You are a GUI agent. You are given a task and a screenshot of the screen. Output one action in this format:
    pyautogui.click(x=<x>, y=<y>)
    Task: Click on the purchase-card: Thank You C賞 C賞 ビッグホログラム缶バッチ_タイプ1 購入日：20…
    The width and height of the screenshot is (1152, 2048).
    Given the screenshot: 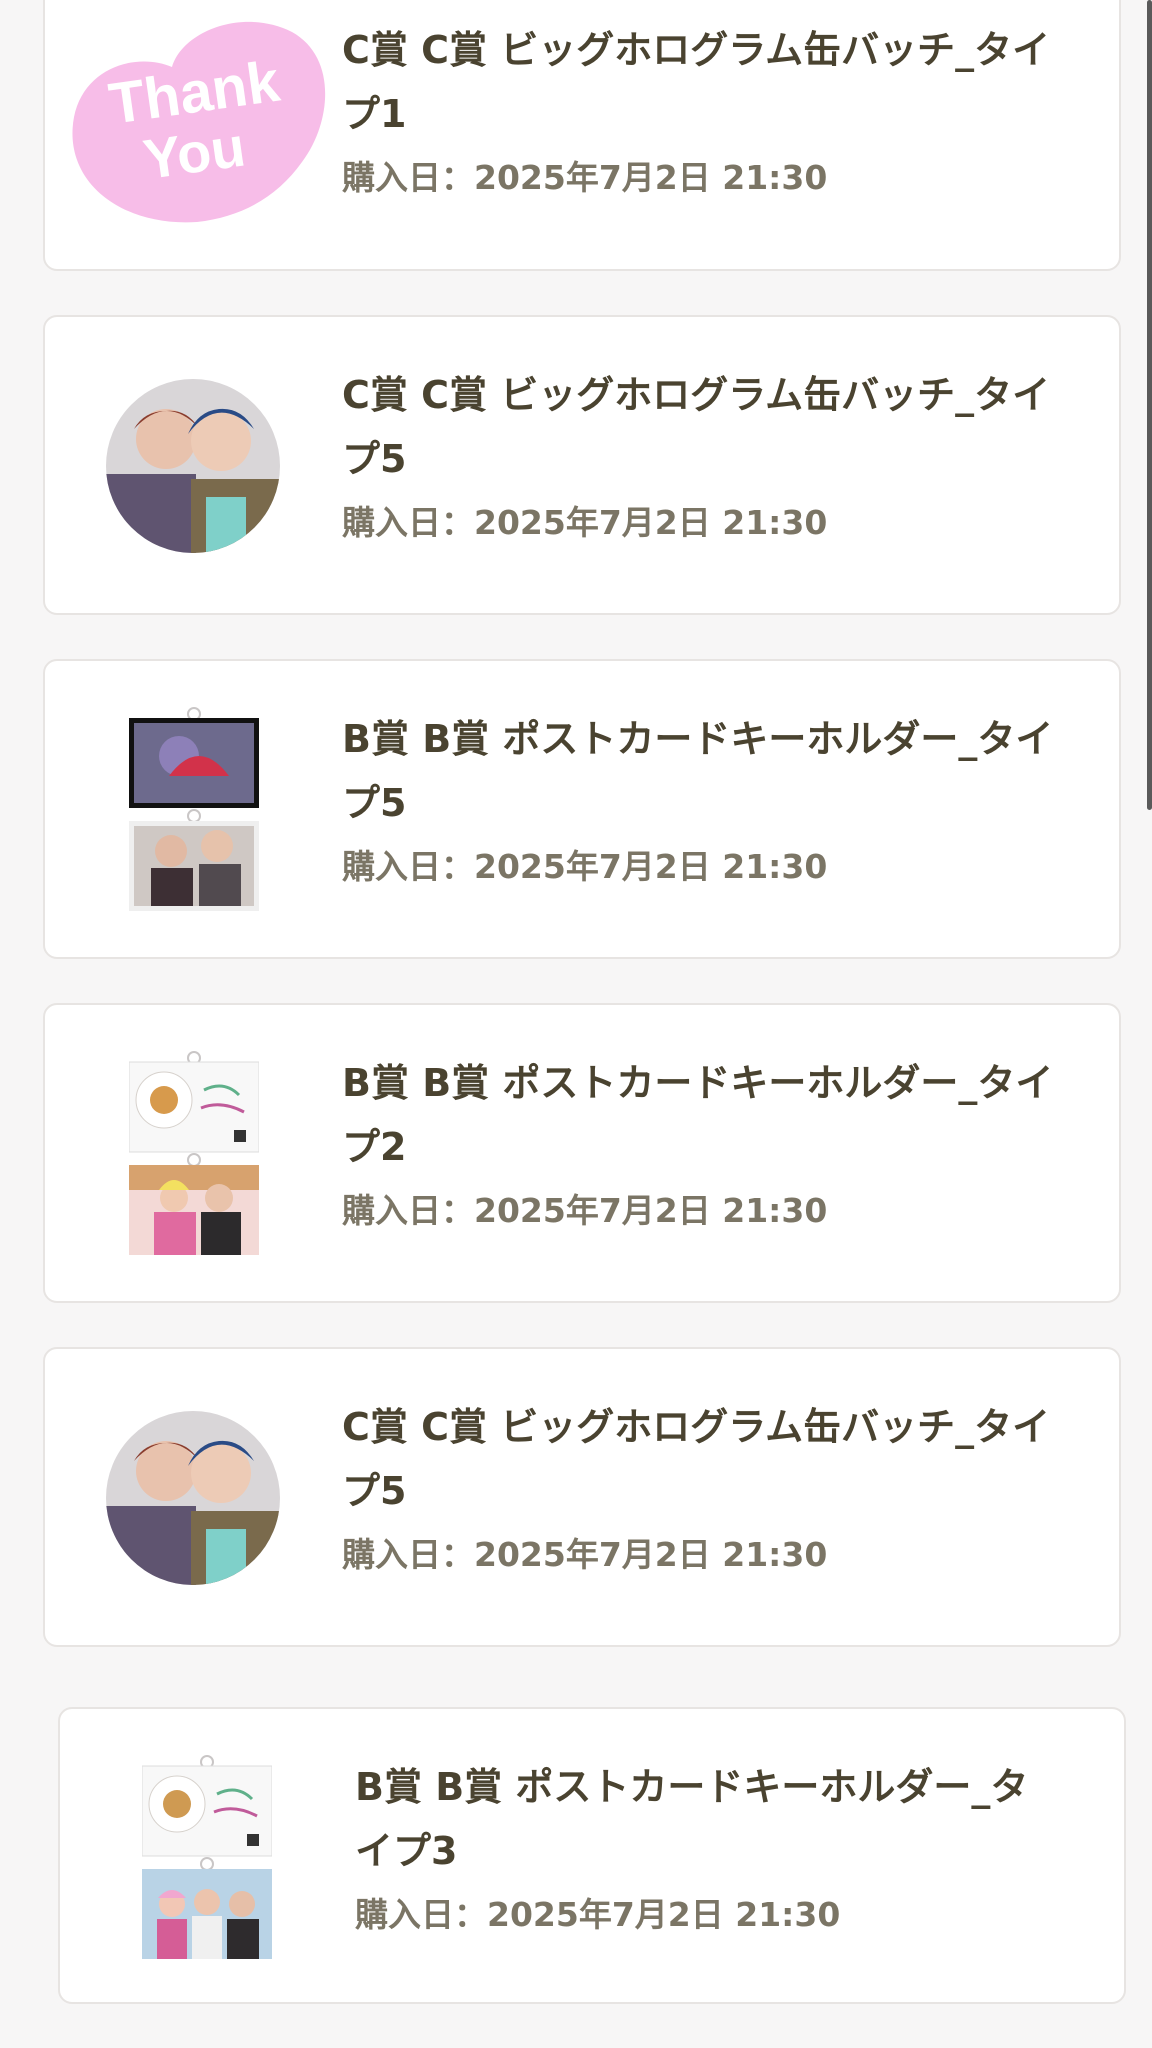 What is the action you would take?
    pyautogui.click(x=582, y=135)
    